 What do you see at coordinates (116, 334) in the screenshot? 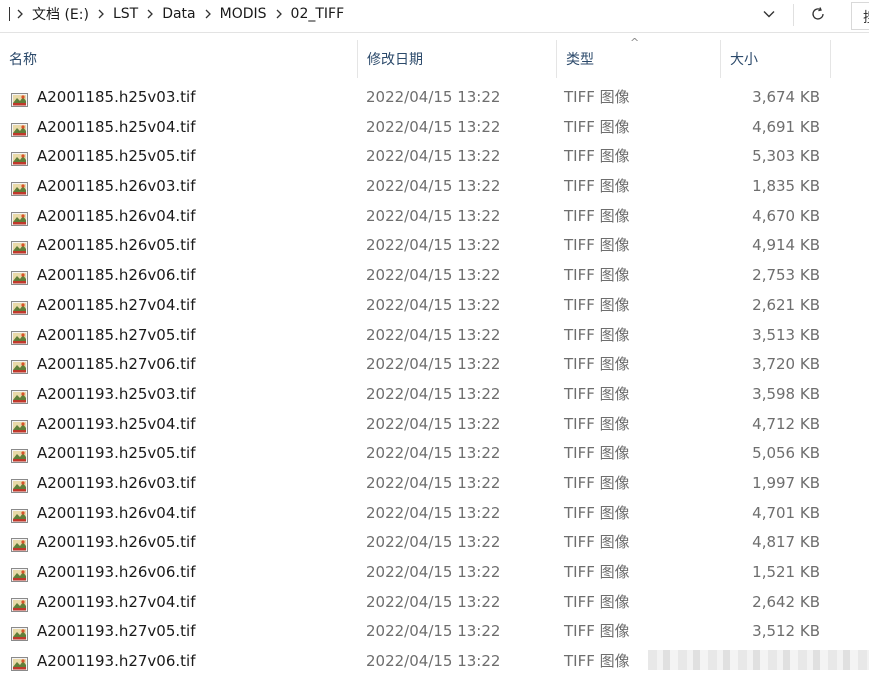
I see `file-name: A2001185.h27v05.tif` at bounding box center [116, 334].